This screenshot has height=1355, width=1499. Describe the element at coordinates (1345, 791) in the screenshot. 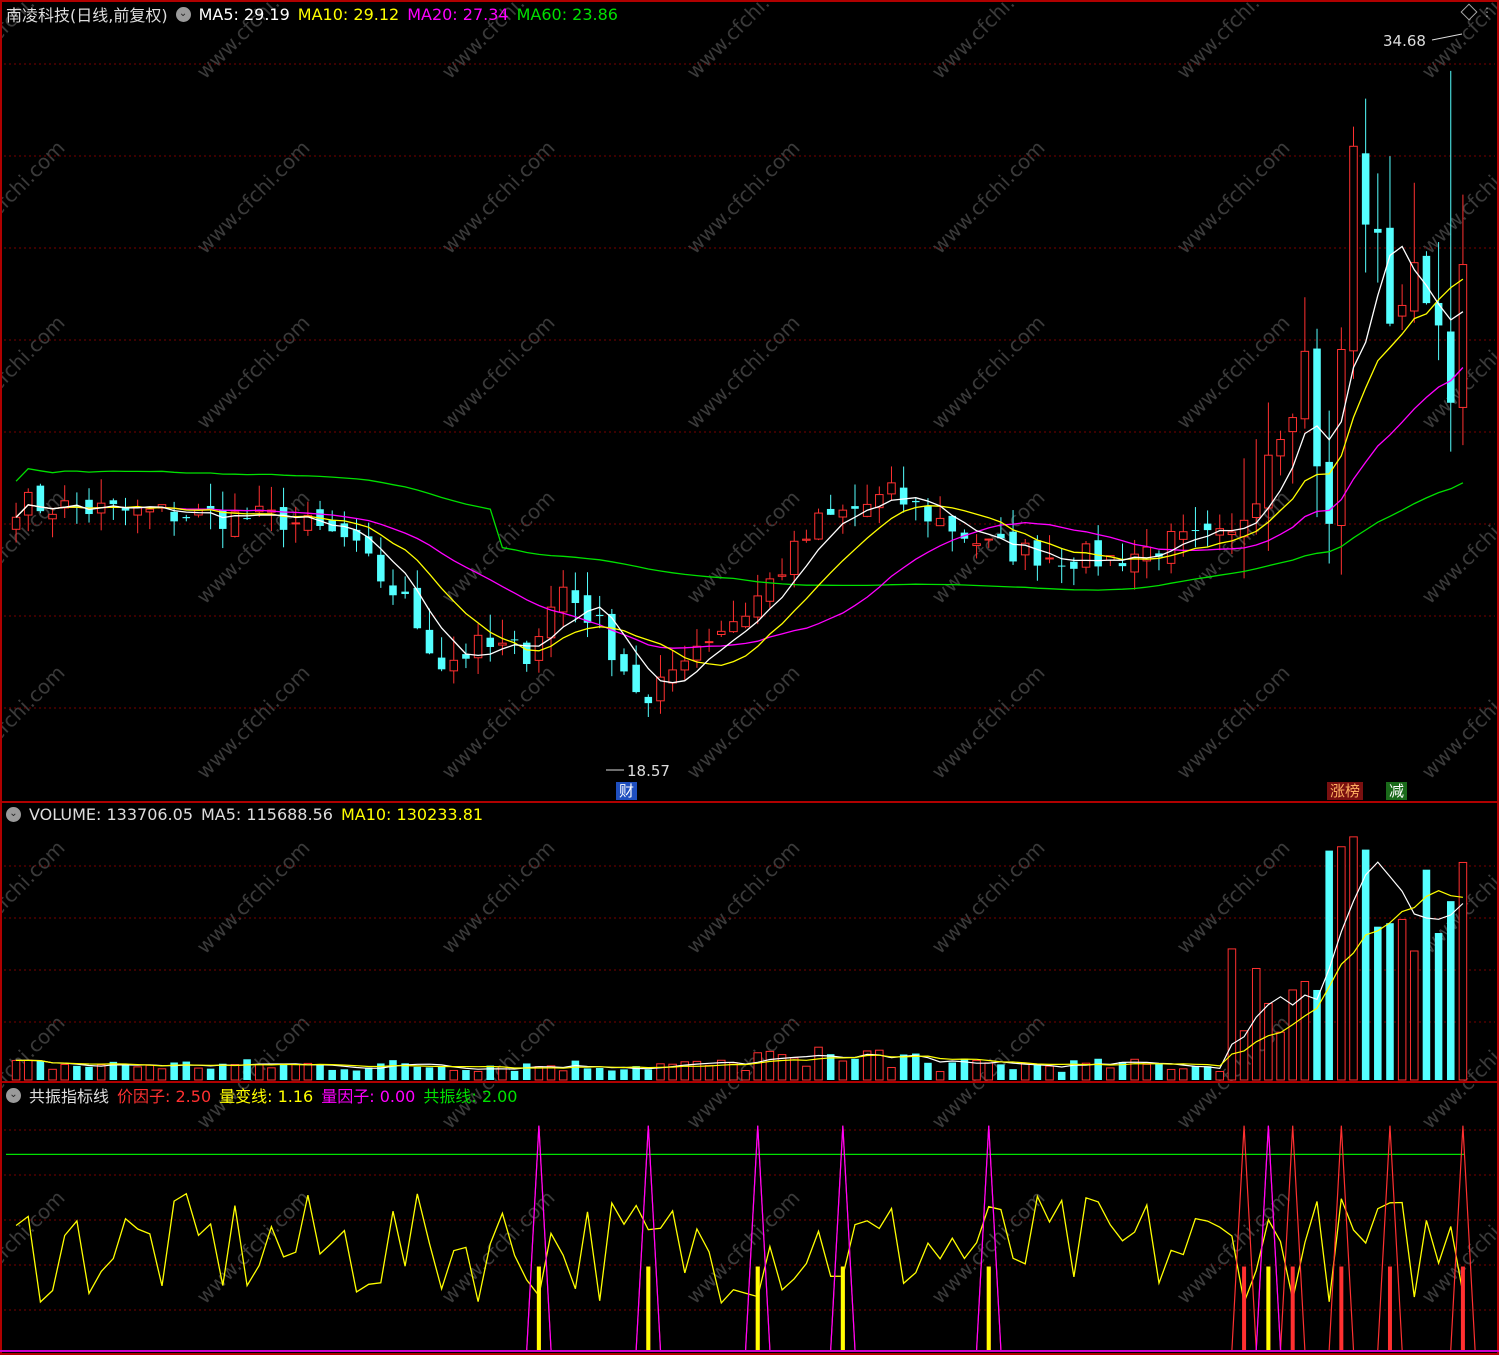

I see `top-gainer-tag: 涨榜` at that location.